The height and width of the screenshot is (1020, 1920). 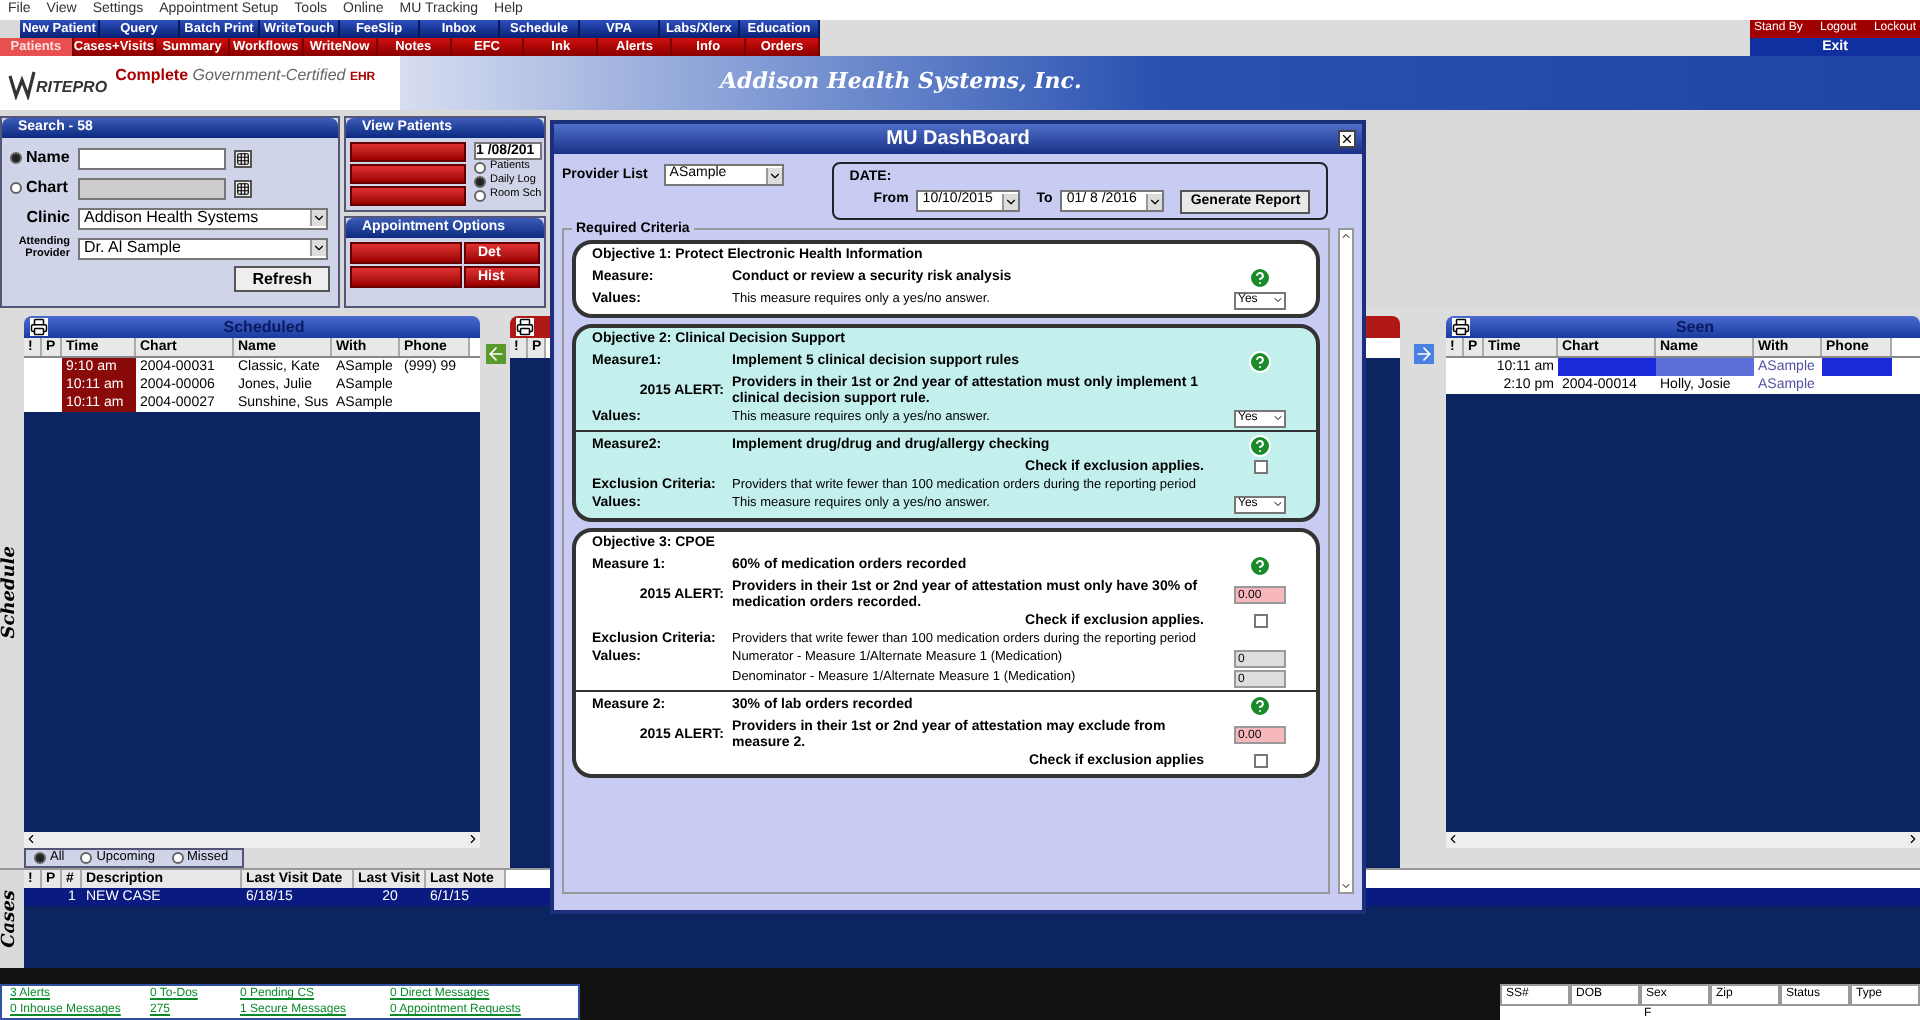 I want to click on radio-label: Chart, so click(x=47, y=188).